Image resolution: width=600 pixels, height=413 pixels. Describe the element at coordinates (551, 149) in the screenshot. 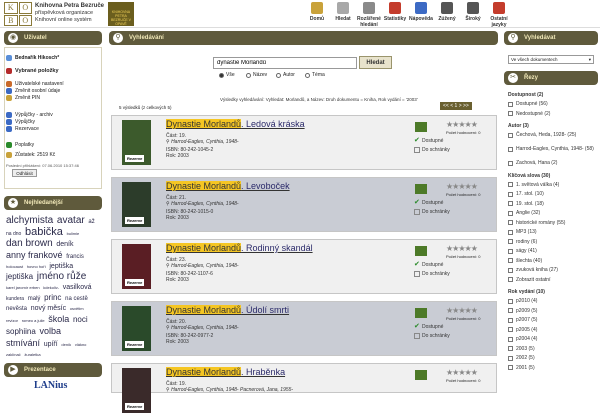

I see `facet-item: Harrod-Eagles, Cynthia, 1948- (58)` at that location.